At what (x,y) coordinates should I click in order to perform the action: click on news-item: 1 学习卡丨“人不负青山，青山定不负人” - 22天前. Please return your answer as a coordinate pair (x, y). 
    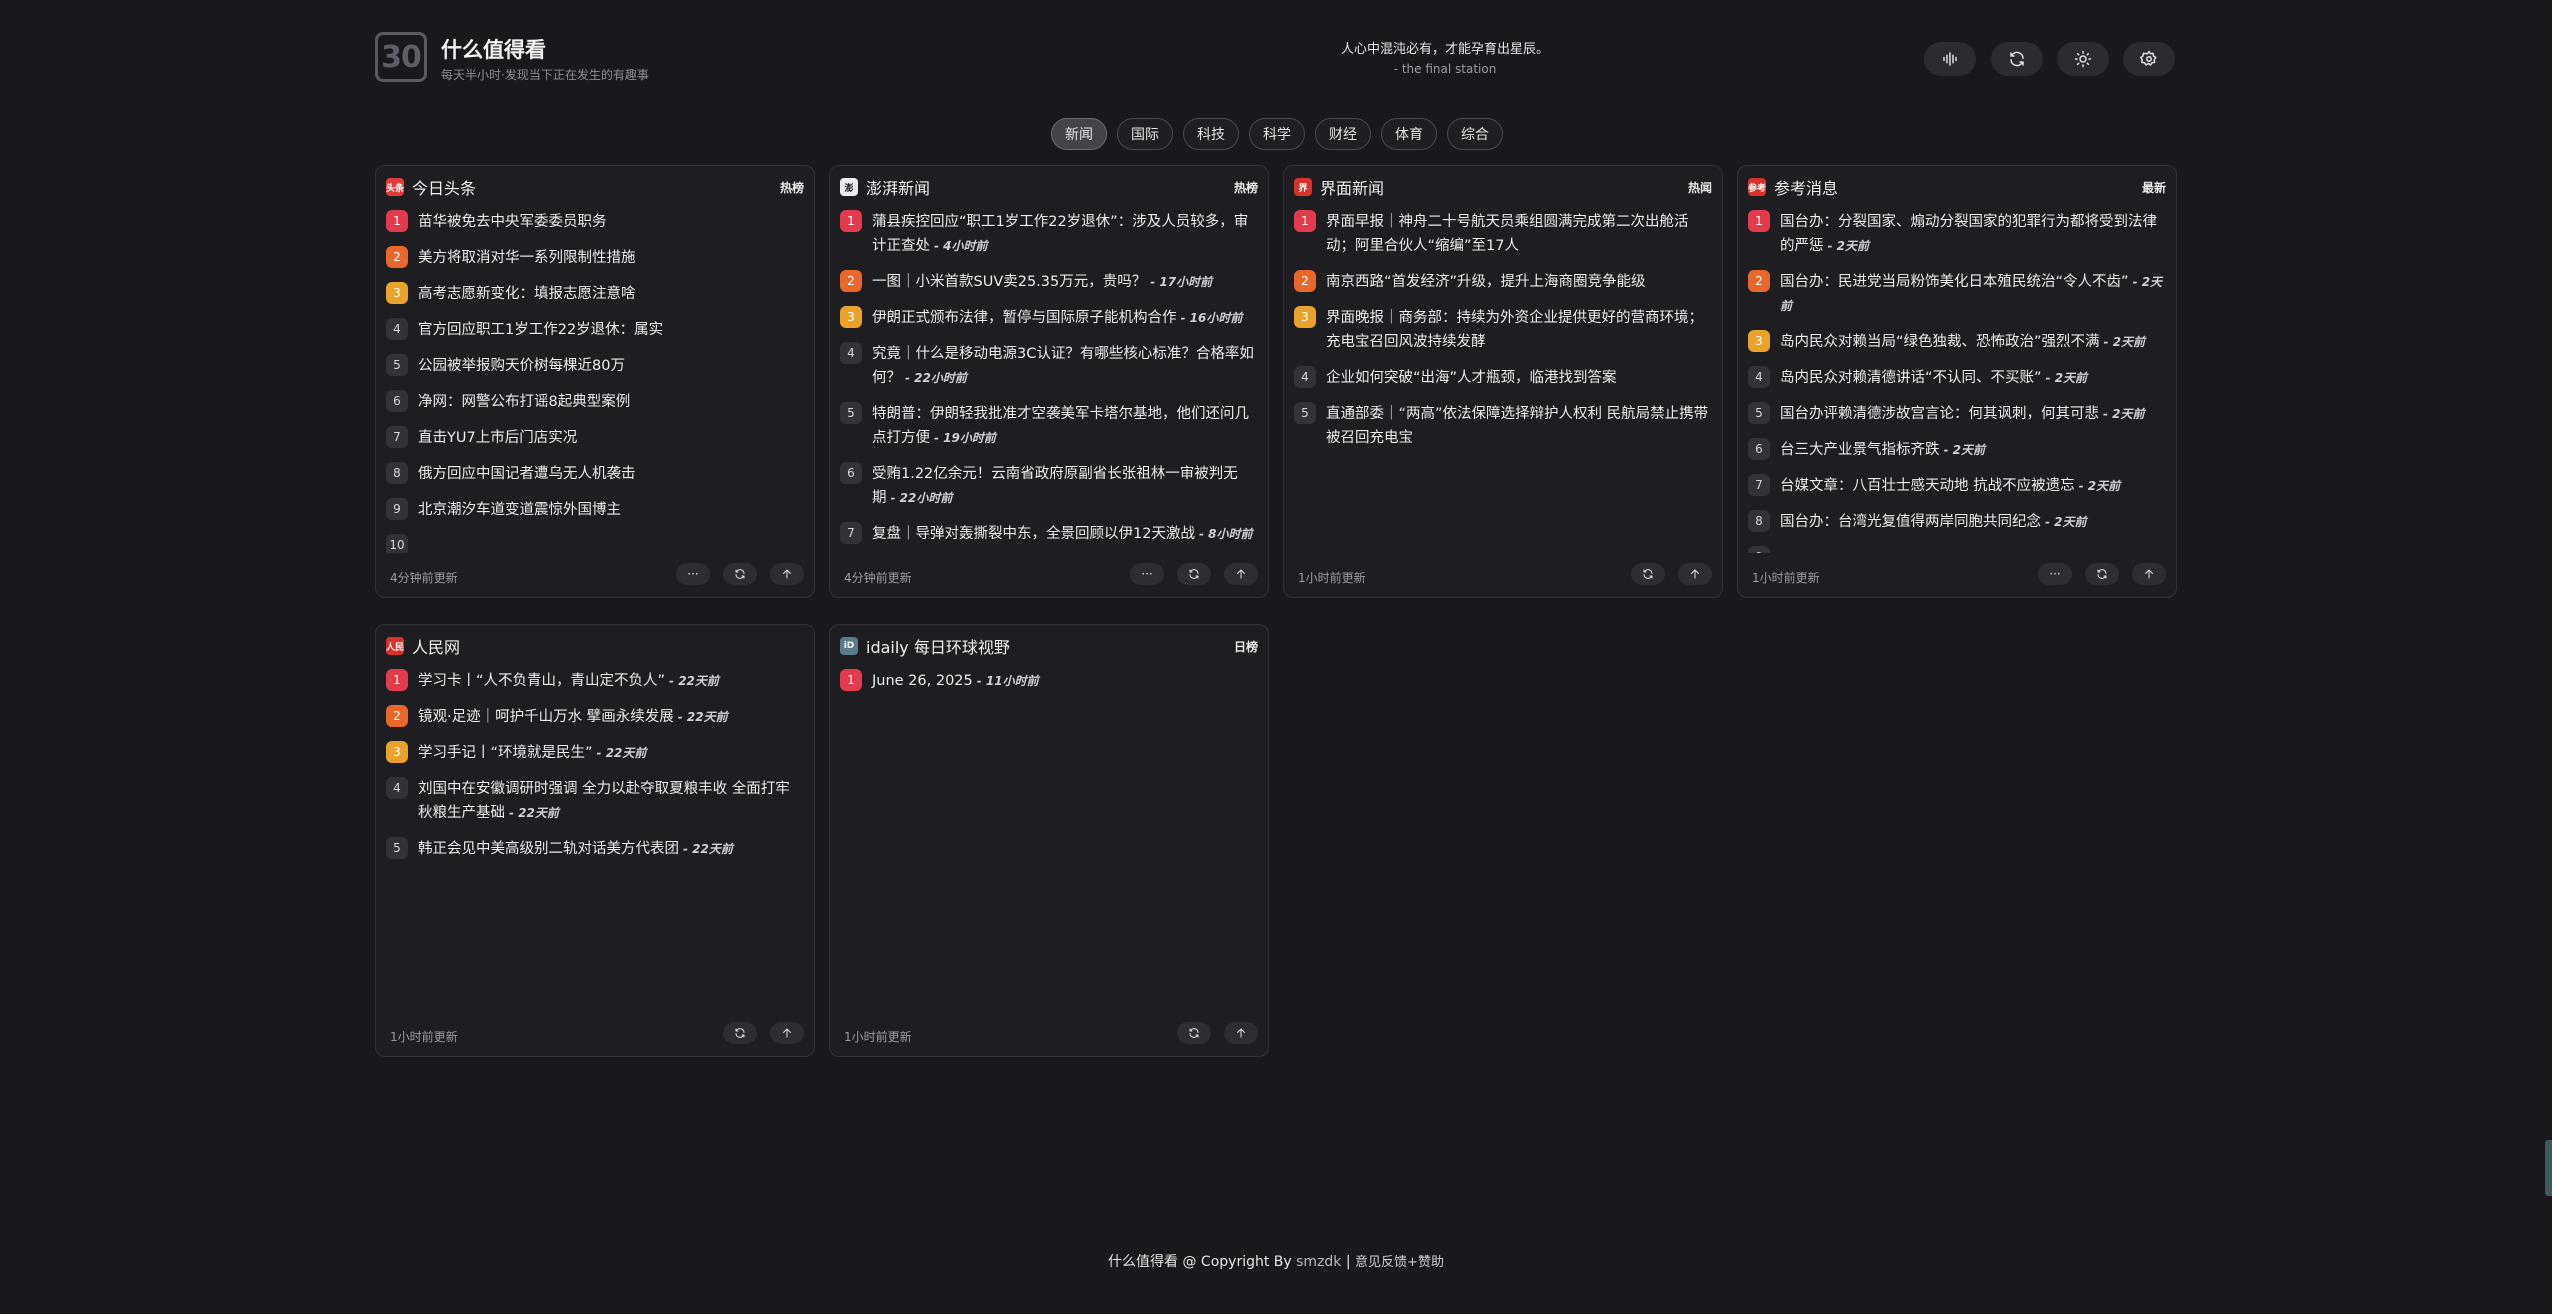
    Looking at the image, I should click on (595, 681).